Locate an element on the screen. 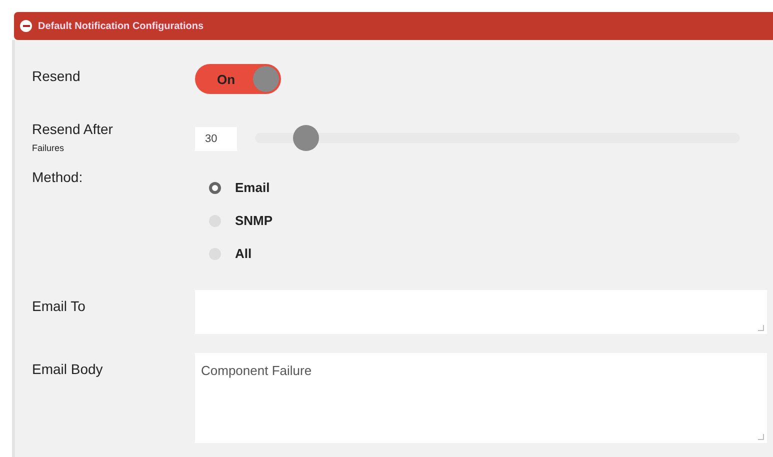  slider-thumb is located at coordinates (306, 138).